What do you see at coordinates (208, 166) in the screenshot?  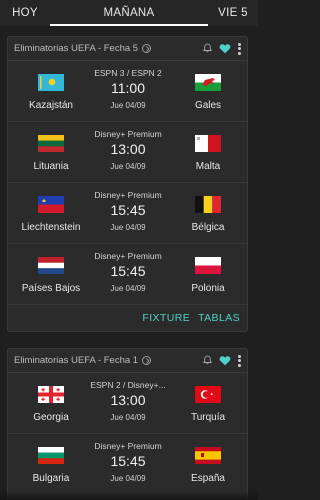 I see `away-team-name: Malta` at bounding box center [208, 166].